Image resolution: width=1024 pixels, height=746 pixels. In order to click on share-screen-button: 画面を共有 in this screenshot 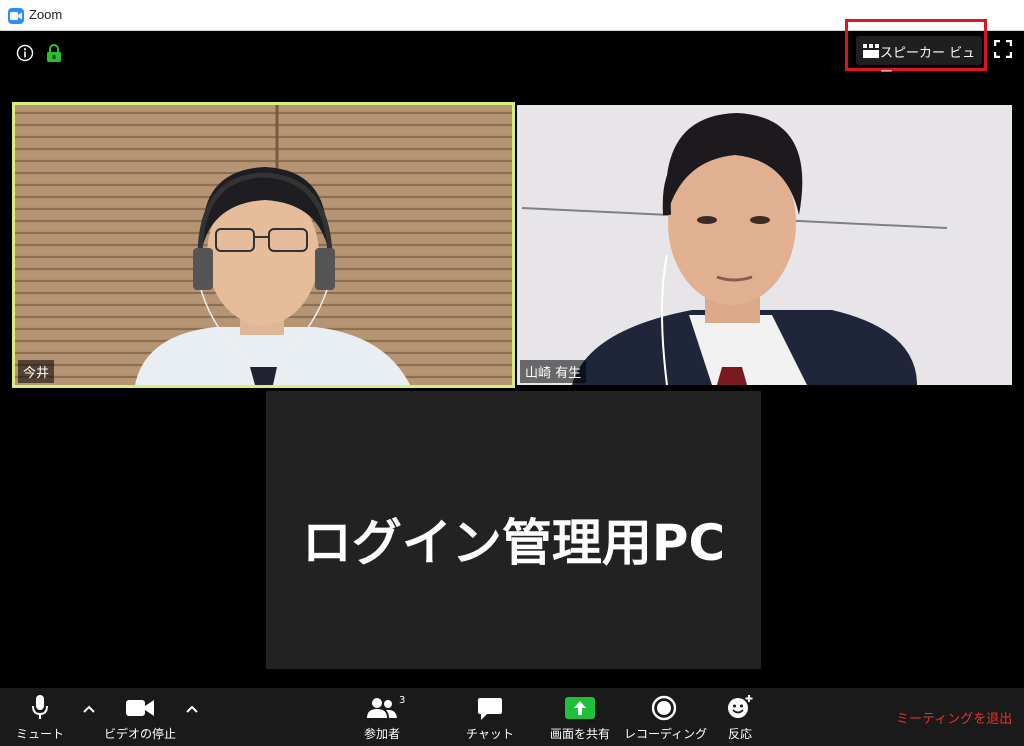, I will do `click(580, 717)`.